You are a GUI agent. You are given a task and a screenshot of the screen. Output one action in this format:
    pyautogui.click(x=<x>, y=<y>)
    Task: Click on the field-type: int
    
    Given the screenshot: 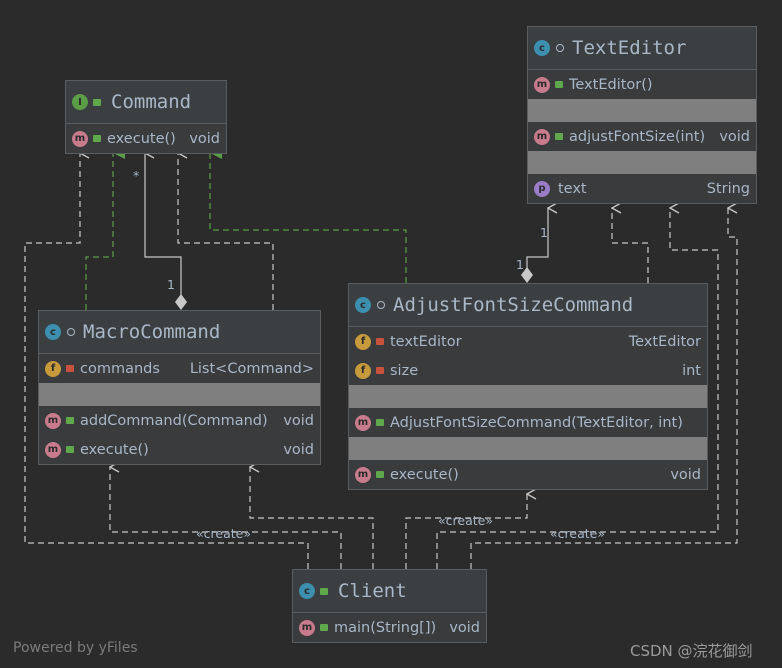 What is the action you would take?
    pyautogui.click(x=691, y=370)
    